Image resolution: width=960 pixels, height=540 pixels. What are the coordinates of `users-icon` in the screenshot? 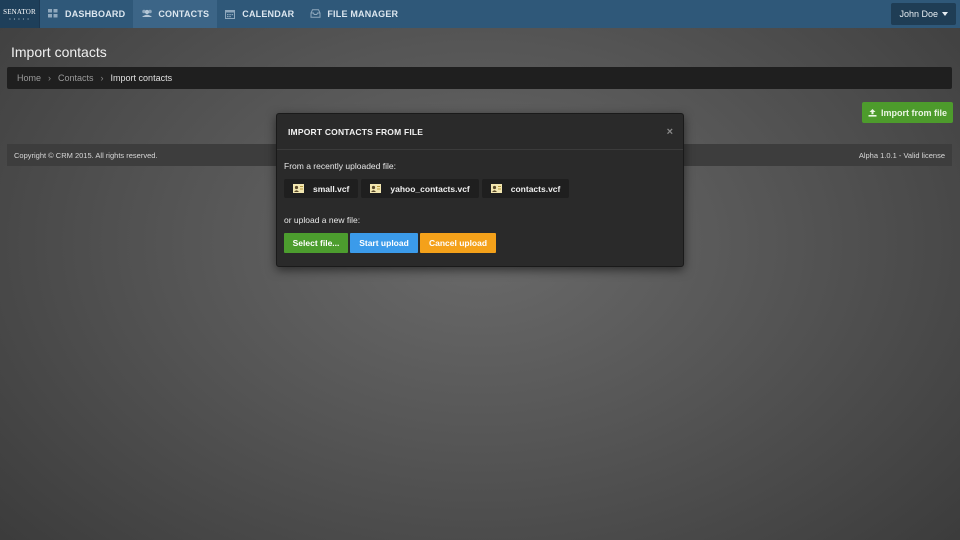 It's located at (147, 14).